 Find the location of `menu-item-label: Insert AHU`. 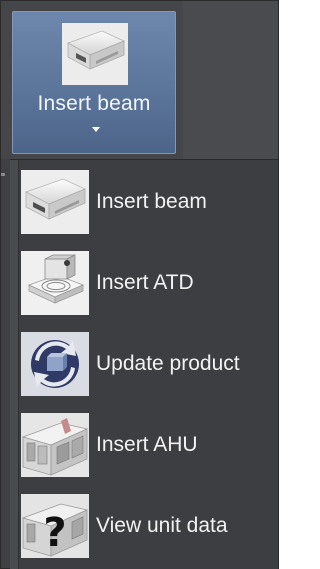

menu-item-label: Insert AHU is located at coordinates (147, 444).